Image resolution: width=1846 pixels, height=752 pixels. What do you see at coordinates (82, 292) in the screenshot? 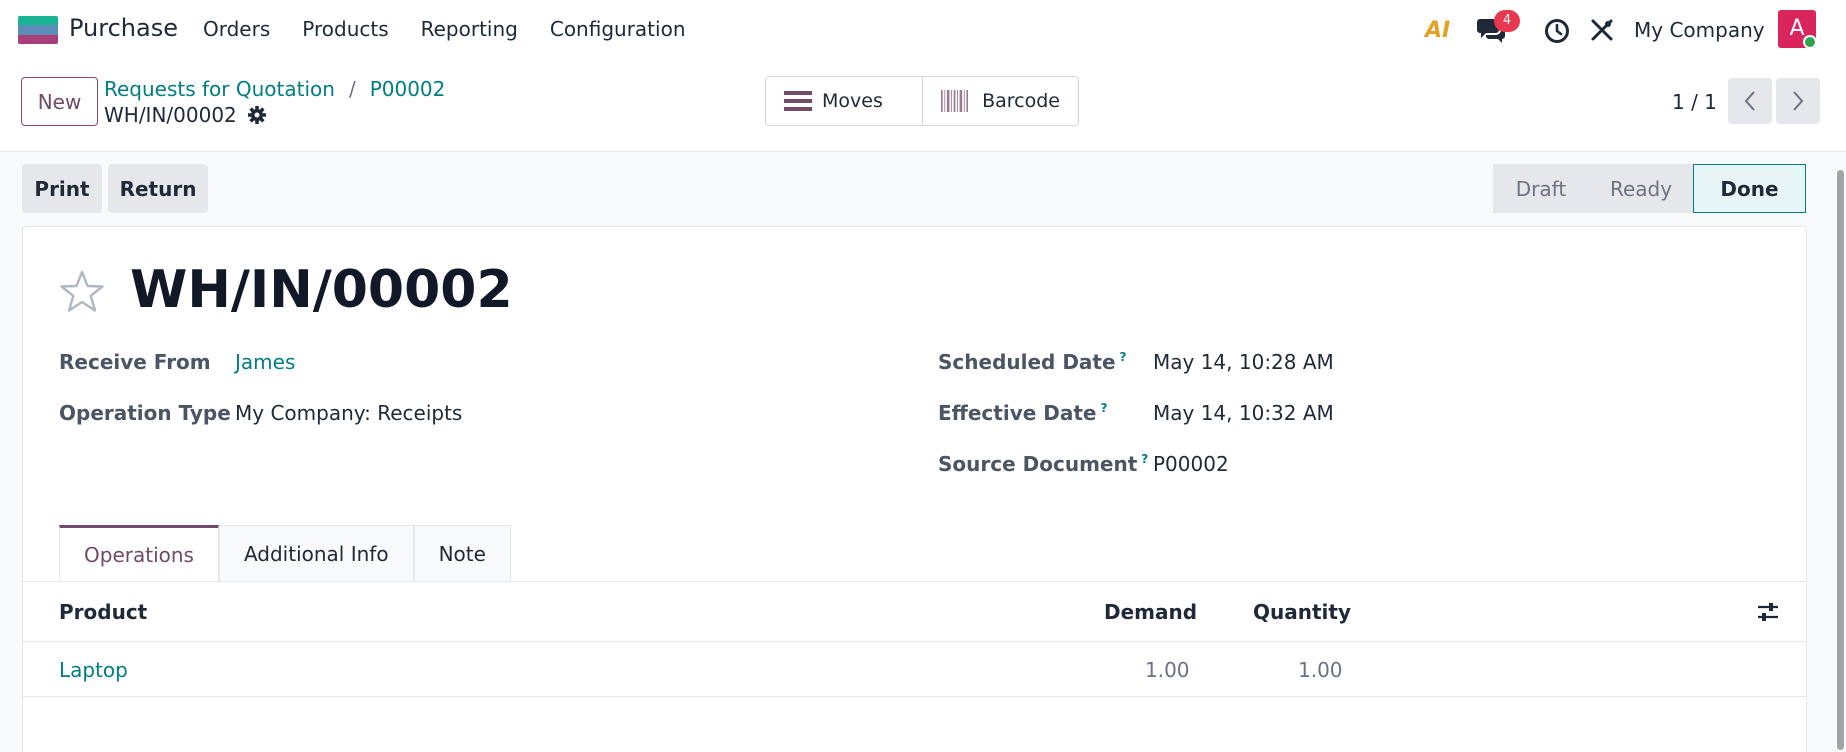
I see `star-icon` at bounding box center [82, 292].